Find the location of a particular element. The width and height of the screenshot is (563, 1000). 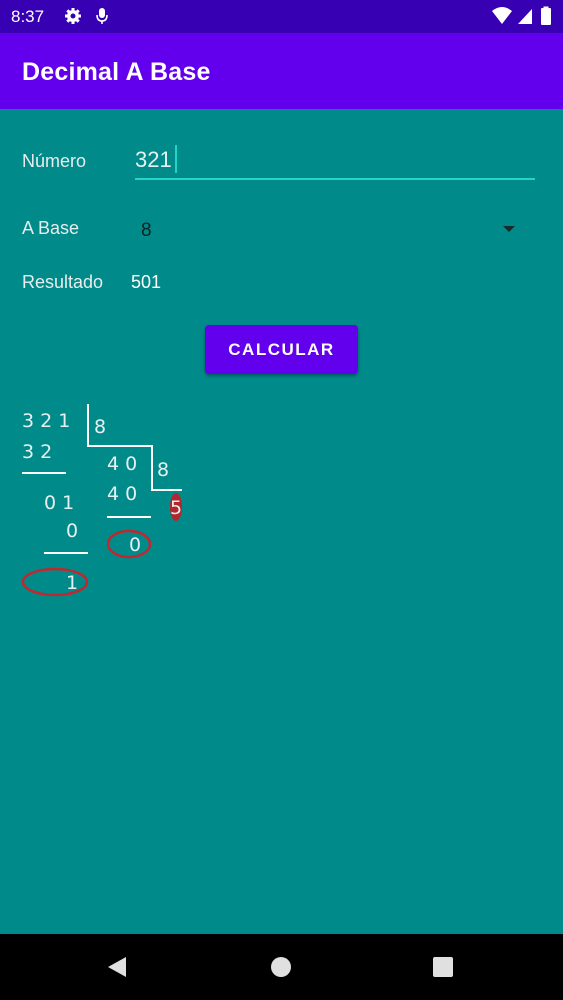

base-dropdown: 8 is located at coordinates (330, 231).